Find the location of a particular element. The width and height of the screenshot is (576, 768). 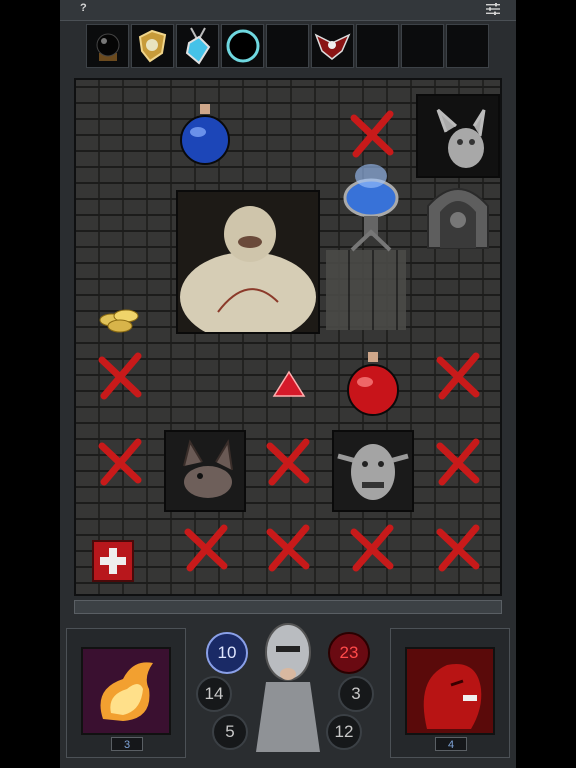

red-cross-card is located at coordinates (113, 561).